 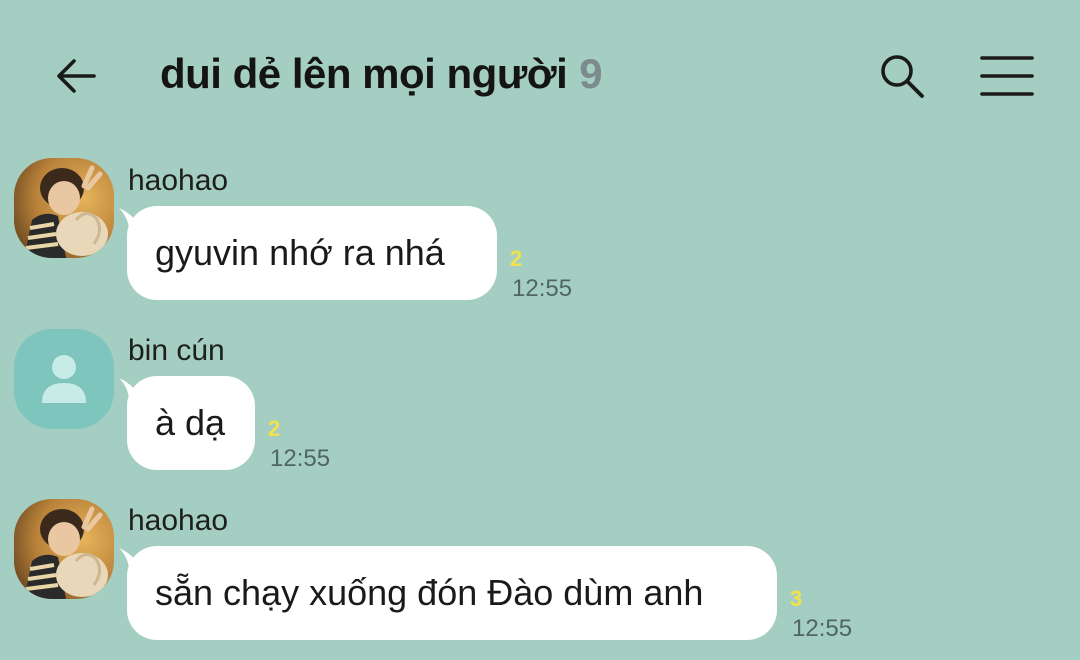 I want to click on default-person-icon, so click(x=64, y=379).